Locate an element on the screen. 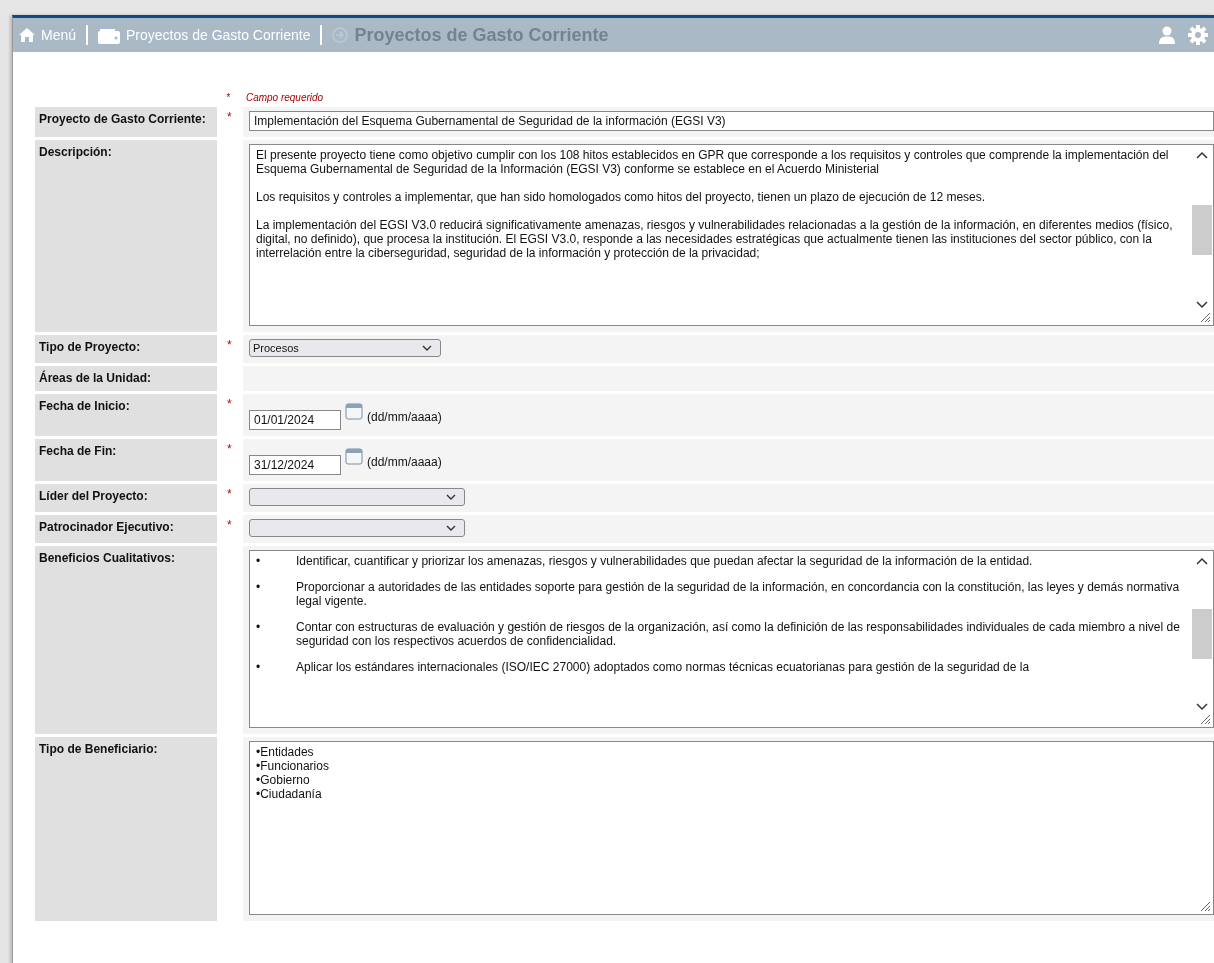  field-label: Patrocinador Ejecutivo: is located at coordinates (126, 529).